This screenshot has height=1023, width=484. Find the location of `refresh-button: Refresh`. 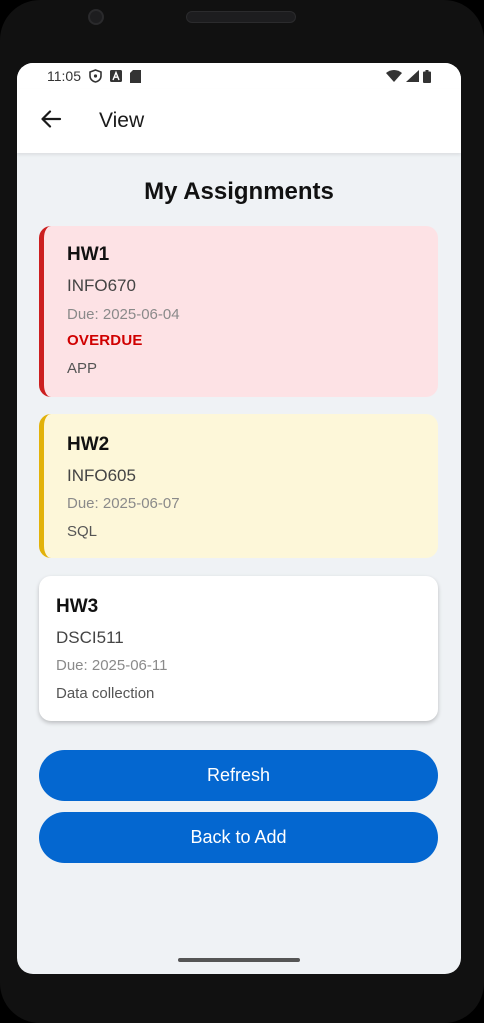

refresh-button: Refresh is located at coordinates (238, 775).